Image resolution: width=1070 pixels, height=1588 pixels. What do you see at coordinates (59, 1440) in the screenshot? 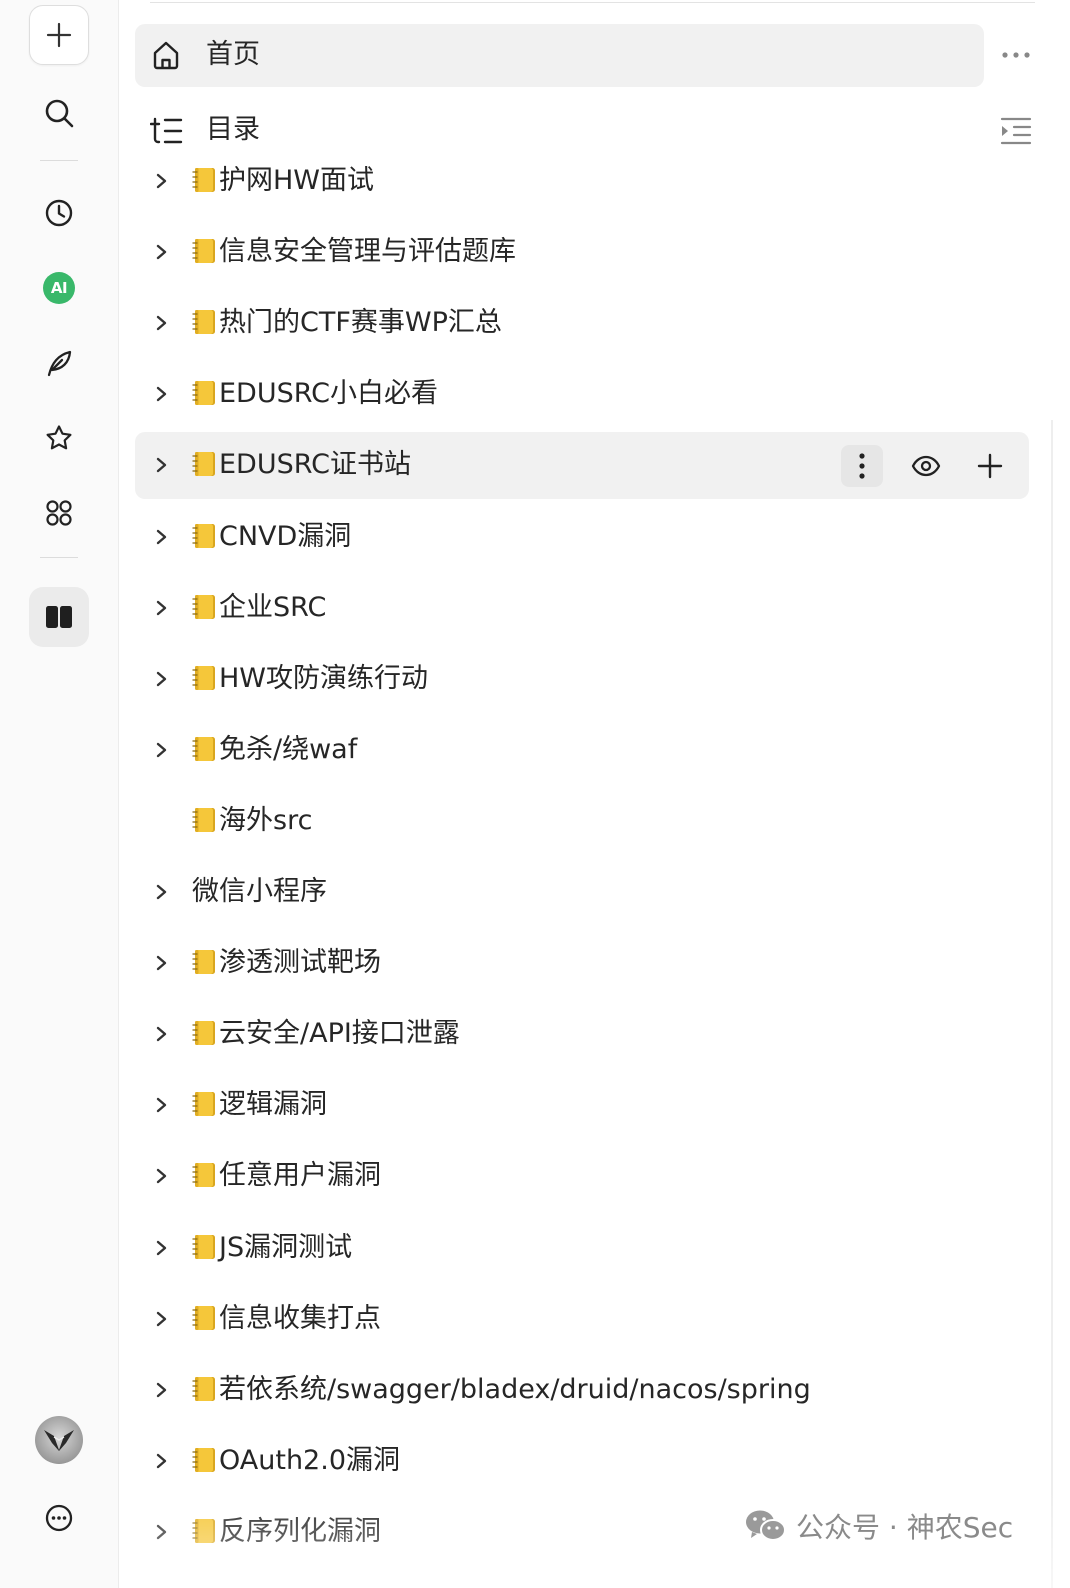
I see `user-avatar-button` at bounding box center [59, 1440].